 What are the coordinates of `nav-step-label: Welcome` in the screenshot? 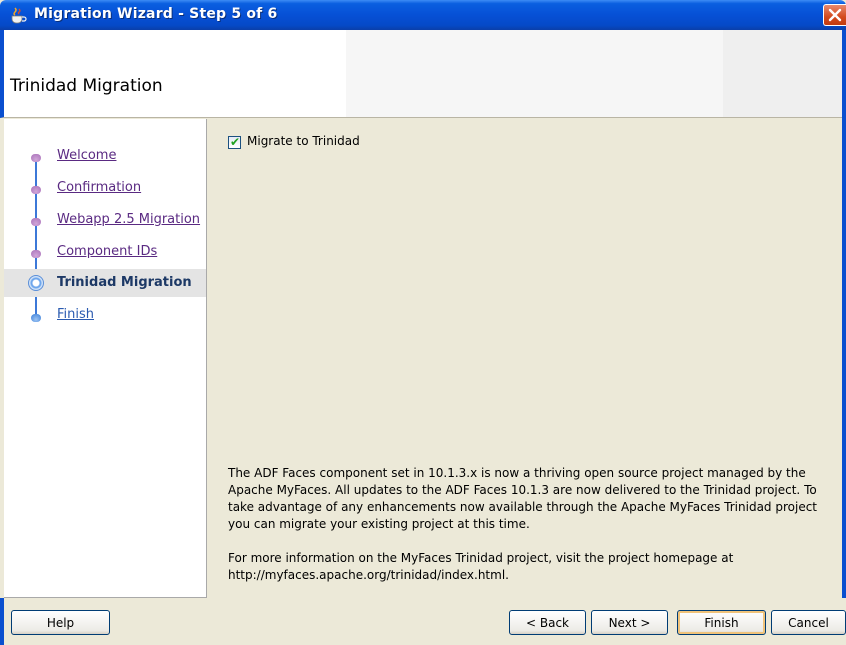 It's located at (86, 155).